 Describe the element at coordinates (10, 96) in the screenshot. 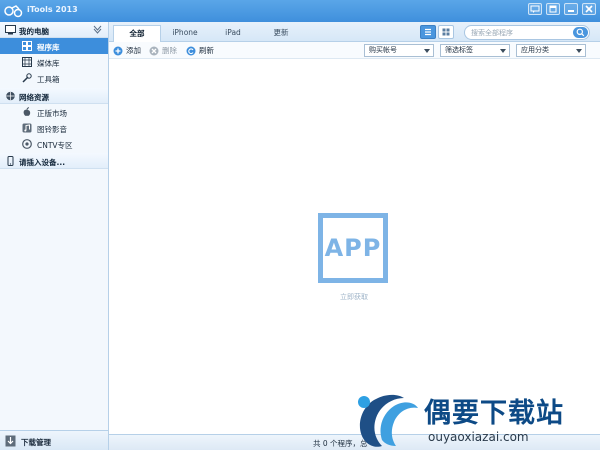

I see `globe-icon` at that location.